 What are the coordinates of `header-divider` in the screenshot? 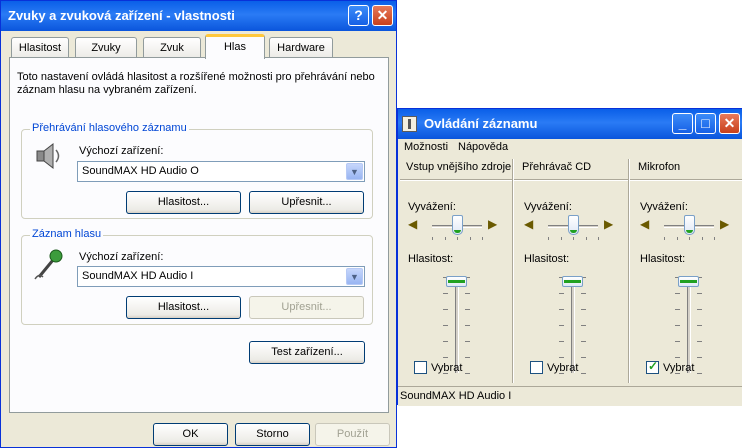 It's located at (571, 180).